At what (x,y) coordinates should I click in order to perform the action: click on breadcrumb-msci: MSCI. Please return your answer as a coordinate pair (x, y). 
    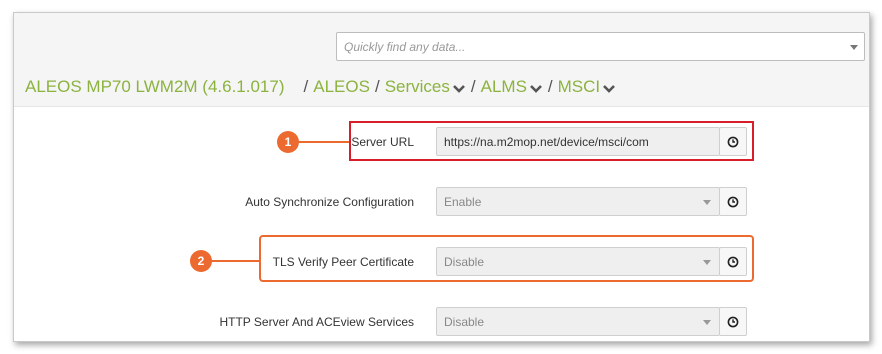
    Looking at the image, I should click on (587, 87).